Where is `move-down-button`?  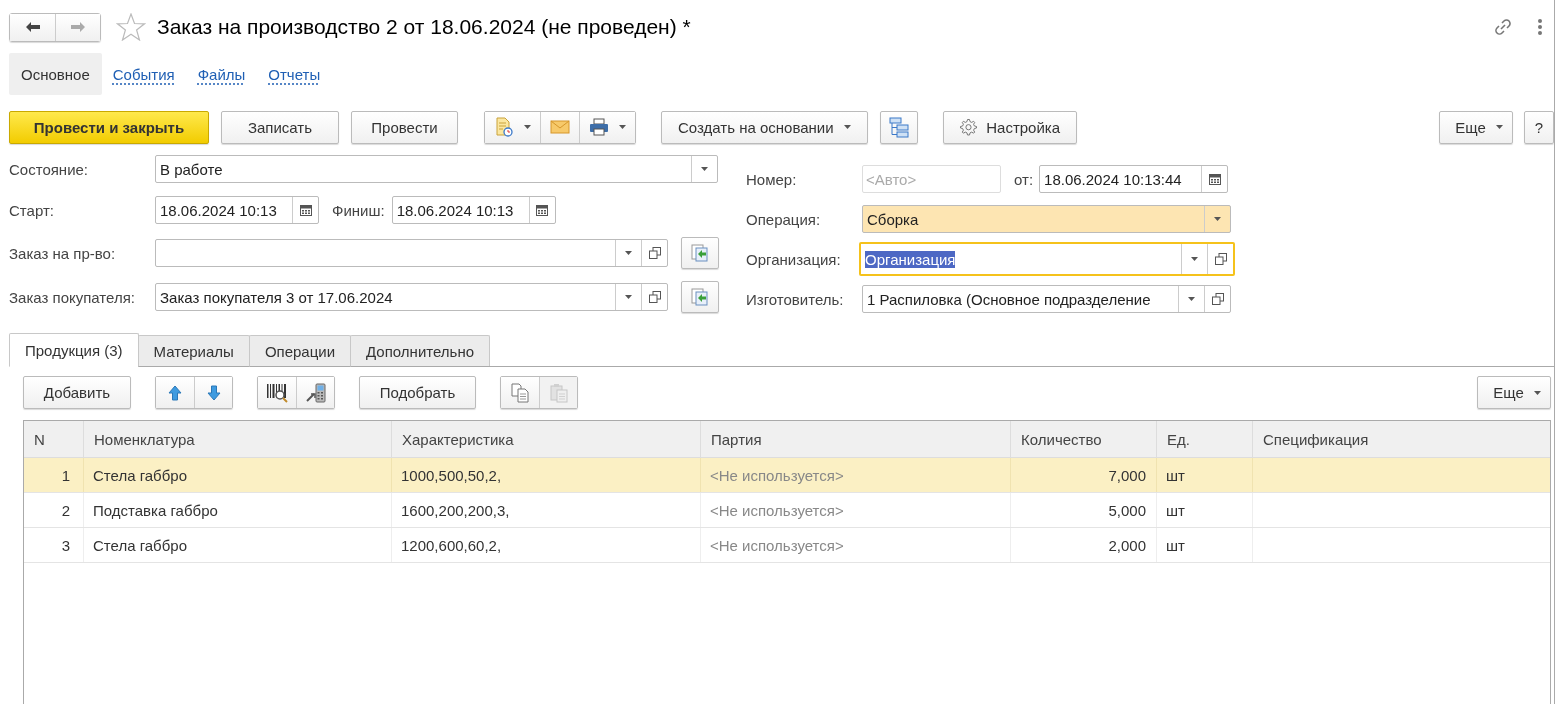 move-down-button is located at coordinates (213, 392).